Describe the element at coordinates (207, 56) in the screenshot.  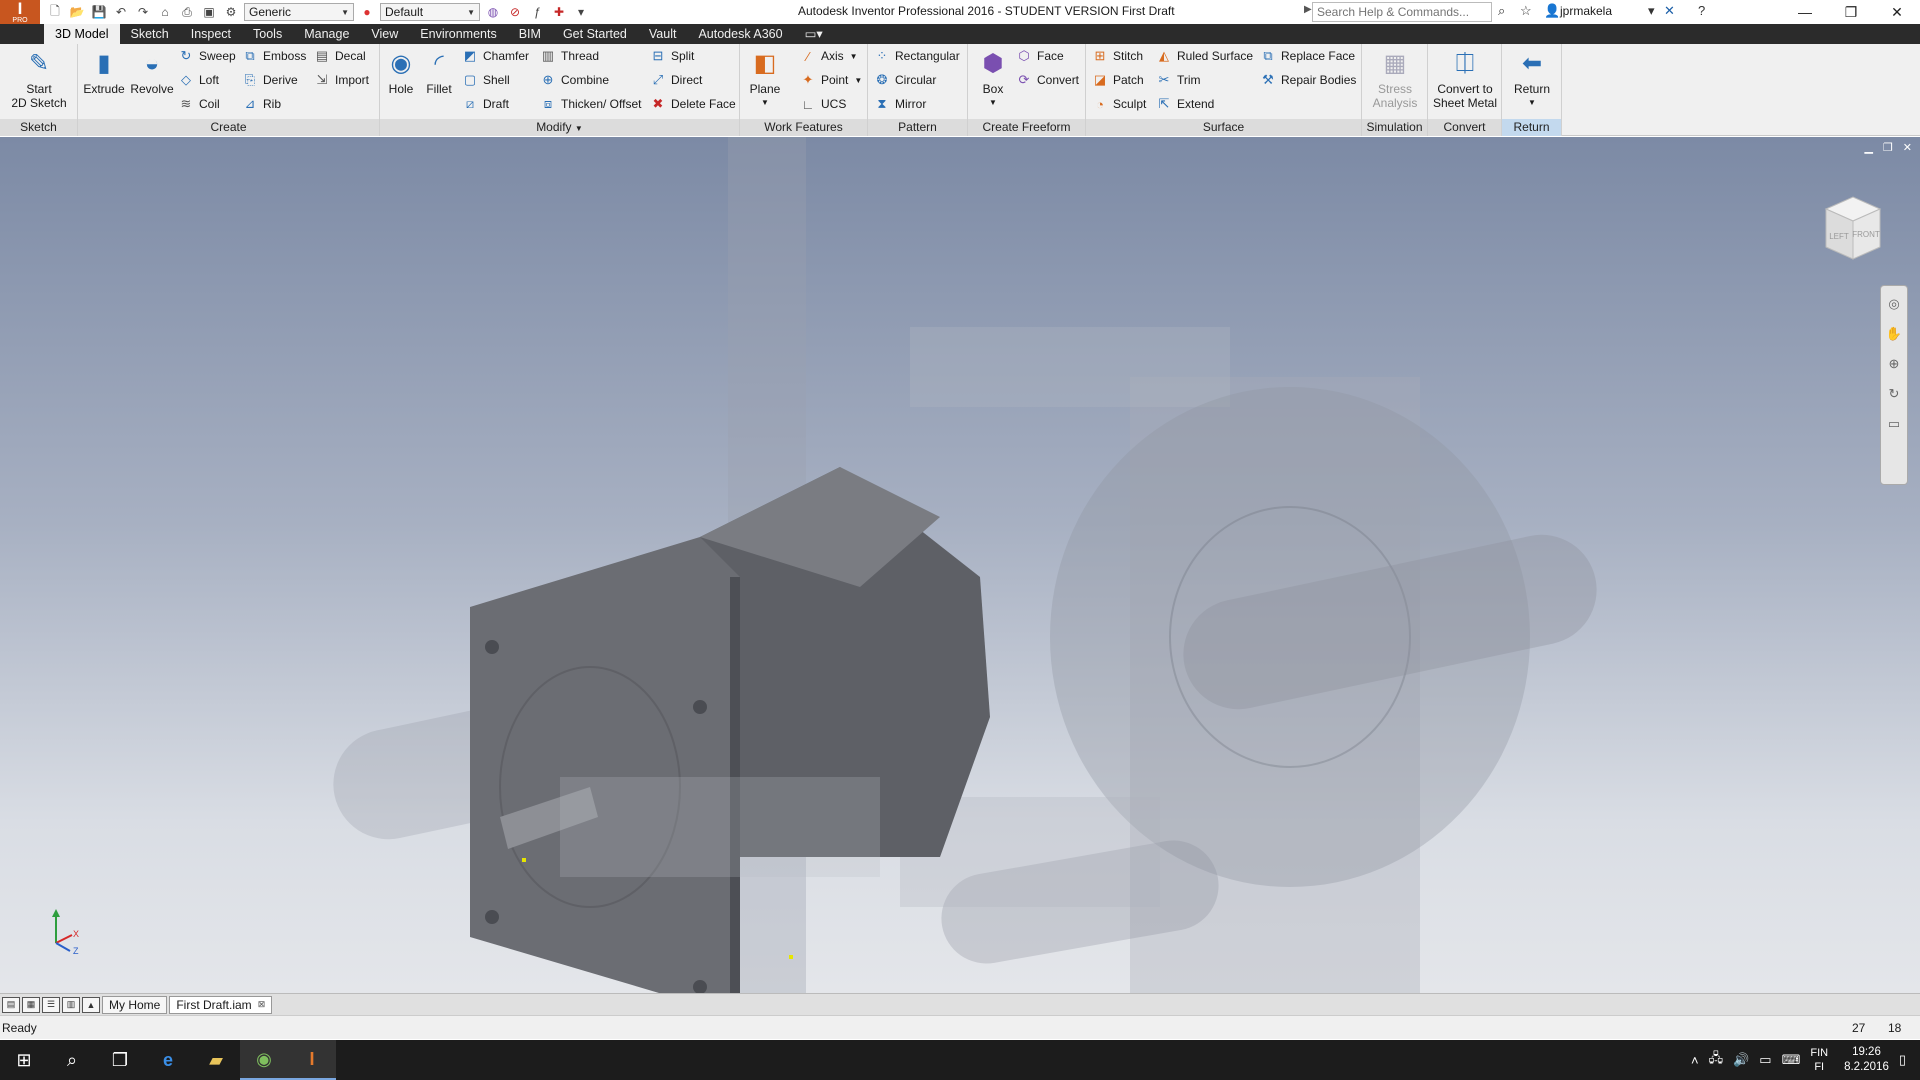
I see `sweep-button: ↻ Sweep` at that location.